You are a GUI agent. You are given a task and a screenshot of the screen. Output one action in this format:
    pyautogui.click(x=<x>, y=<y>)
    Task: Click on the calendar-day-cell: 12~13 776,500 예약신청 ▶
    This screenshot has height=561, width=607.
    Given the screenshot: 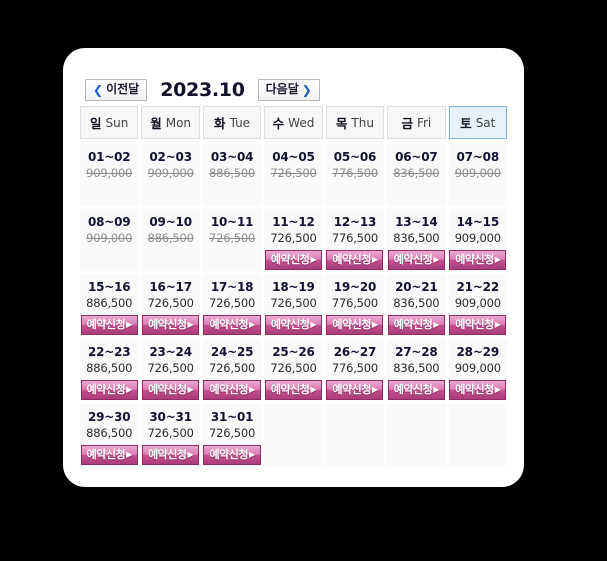 What is the action you would take?
    pyautogui.click(x=355, y=240)
    